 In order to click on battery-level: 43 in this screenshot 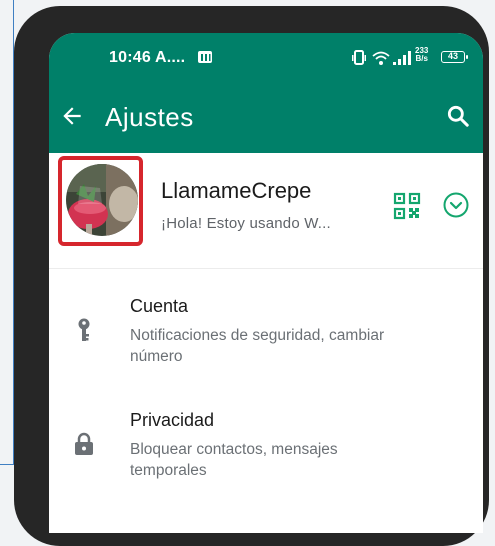, I will do `click(452, 56)`.